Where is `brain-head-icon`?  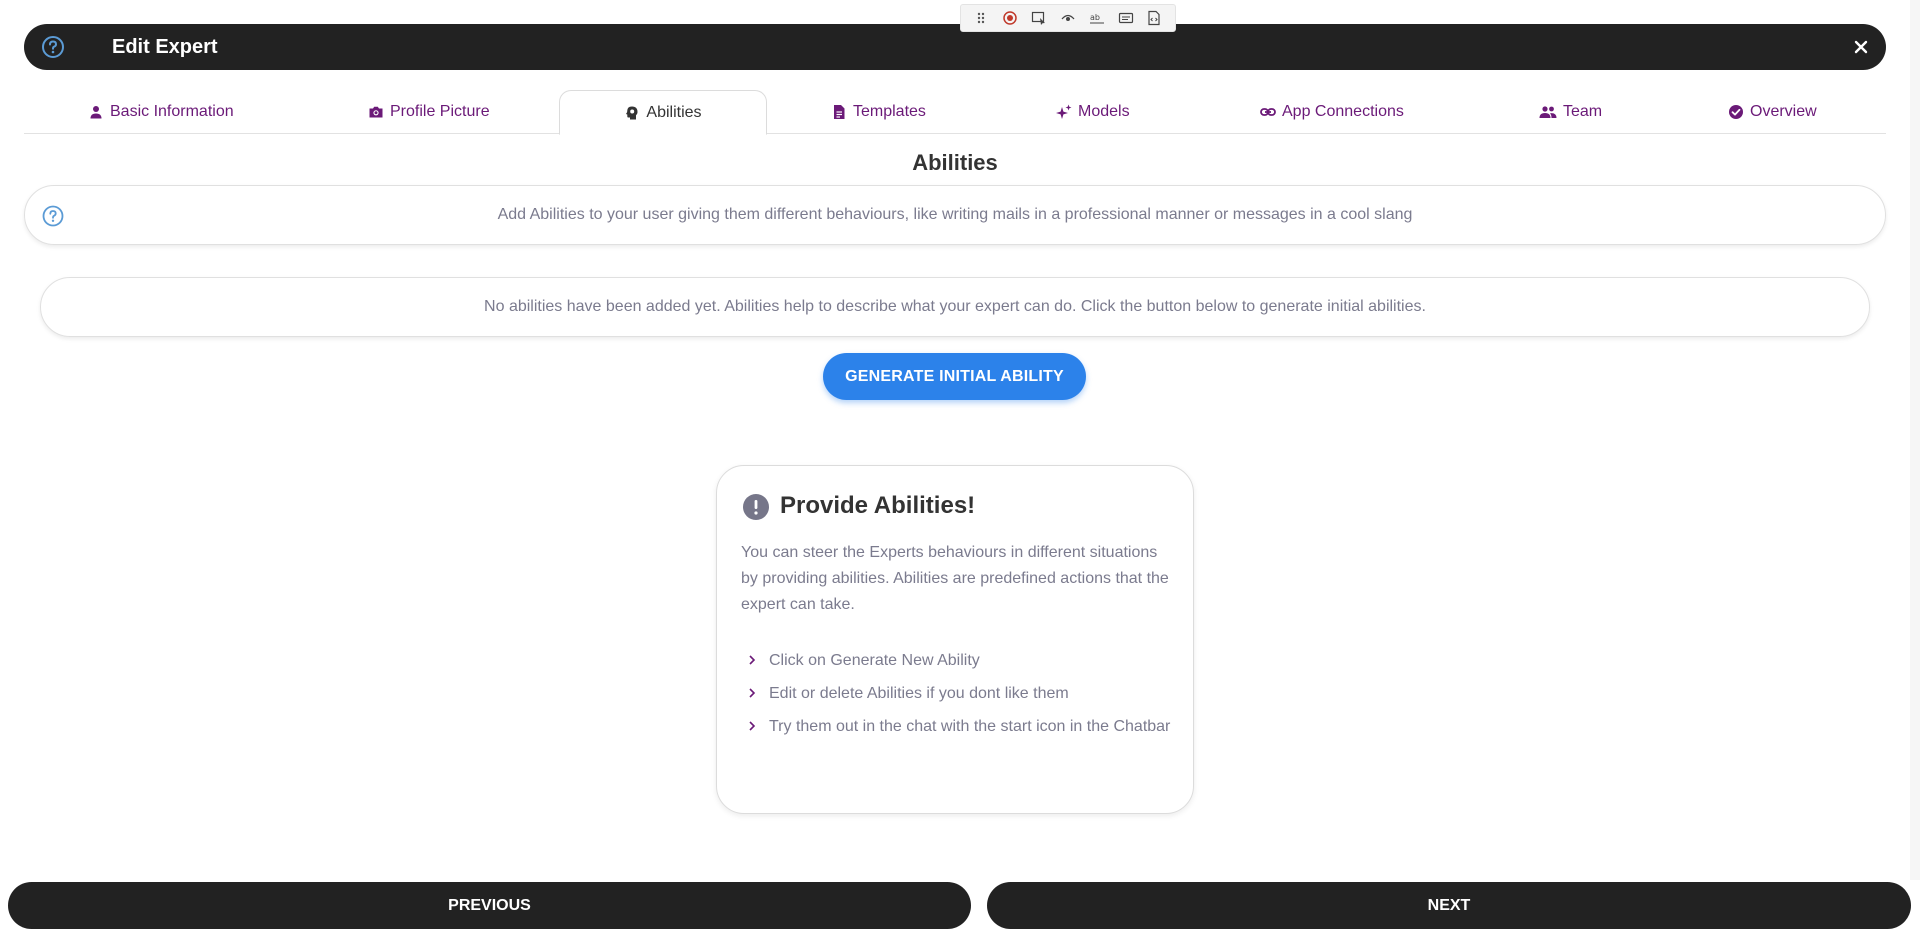
brain-head-icon is located at coordinates (632, 112).